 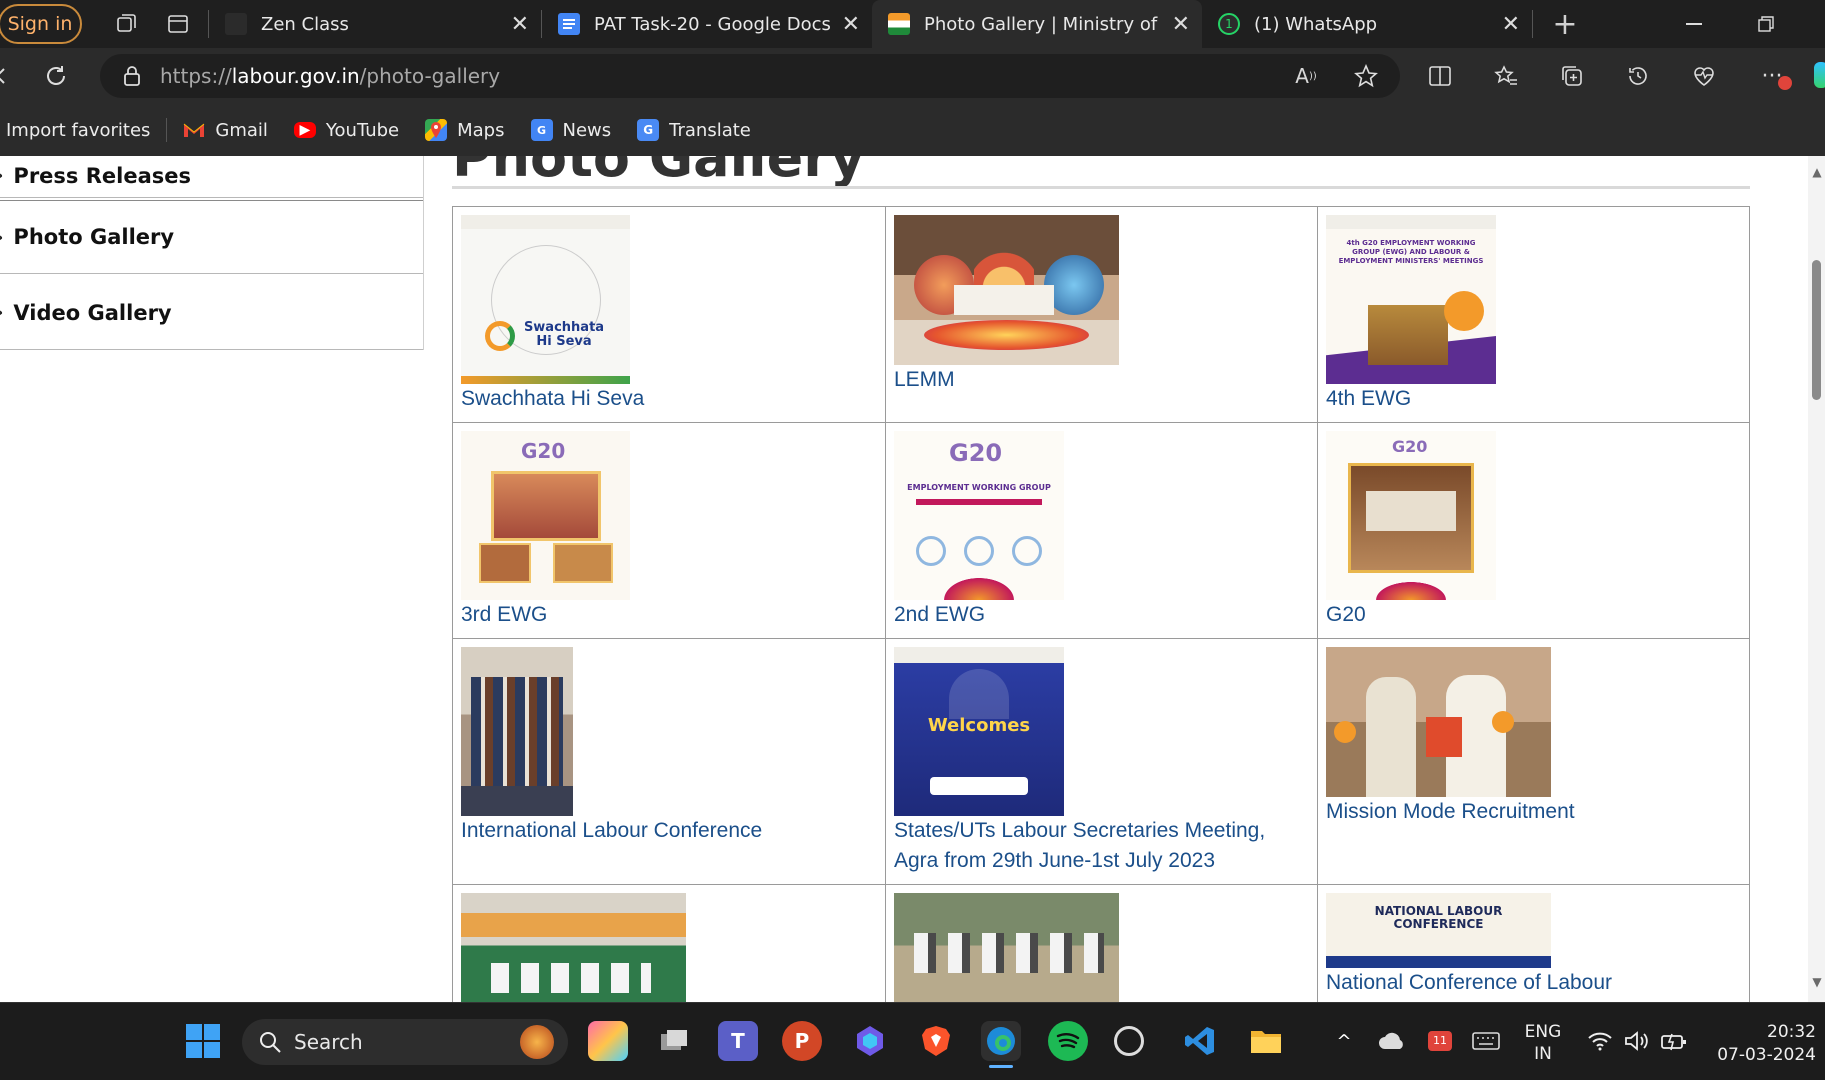 What do you see at coordinates (1816, 579) in the screenshot?
I see `page-scrollbar: ▲ ▼` at bounding box center [1816, 579].